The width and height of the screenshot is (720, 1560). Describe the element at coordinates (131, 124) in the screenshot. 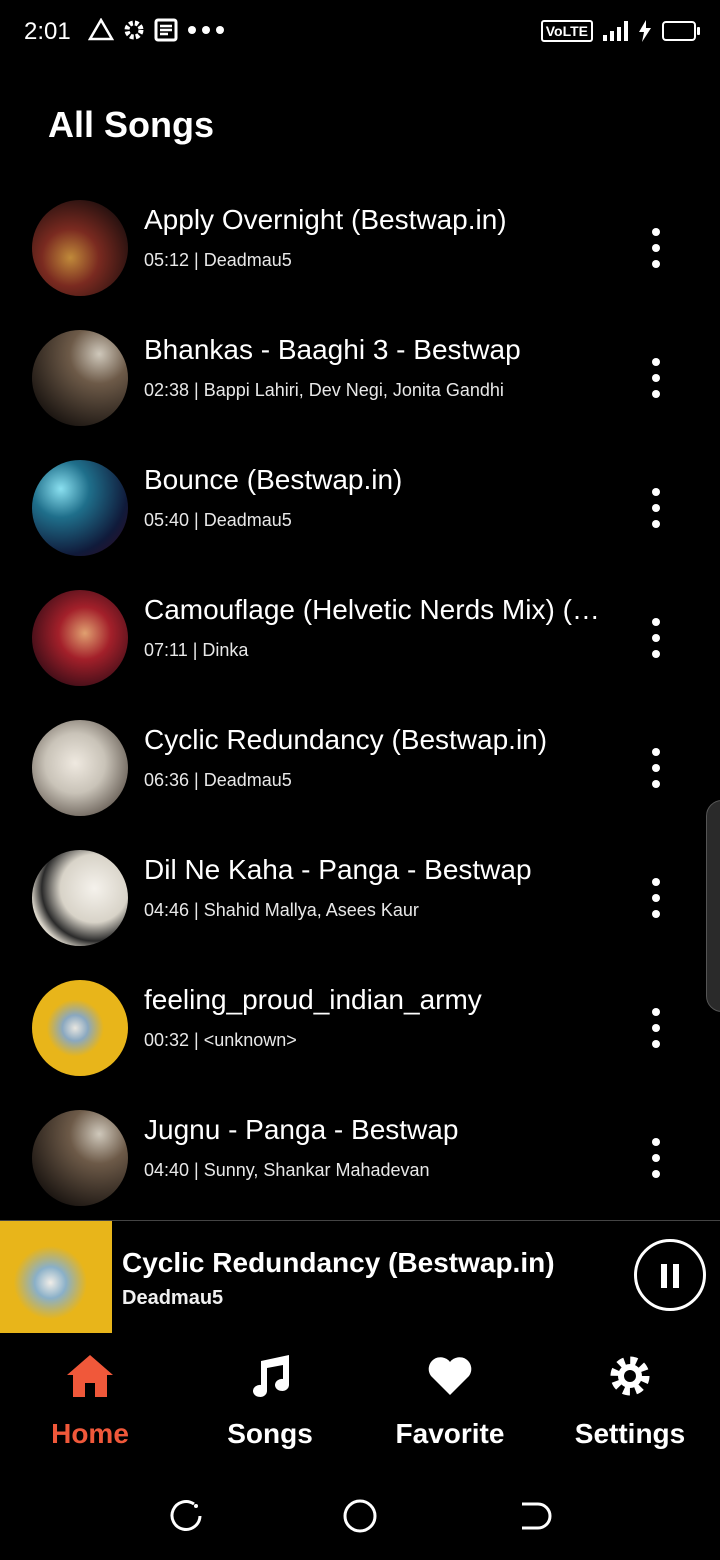

I see `page-title: All Songs` at that location.